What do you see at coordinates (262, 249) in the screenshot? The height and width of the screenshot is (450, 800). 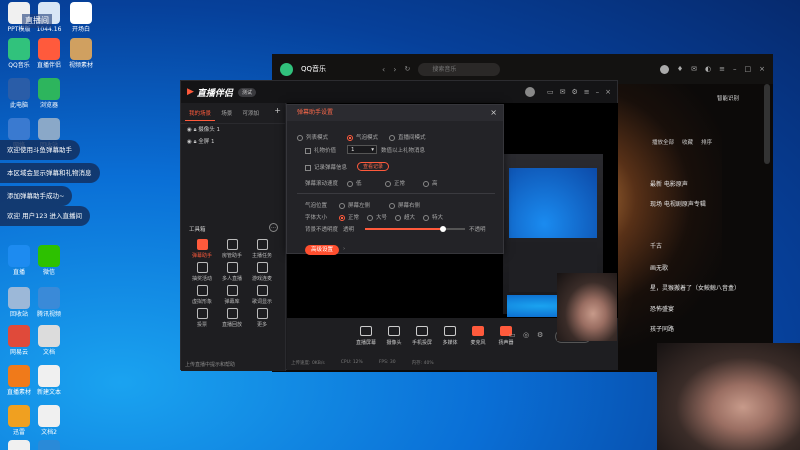 I see `tool-item: 主播任务` at bounding box center [262, 249].